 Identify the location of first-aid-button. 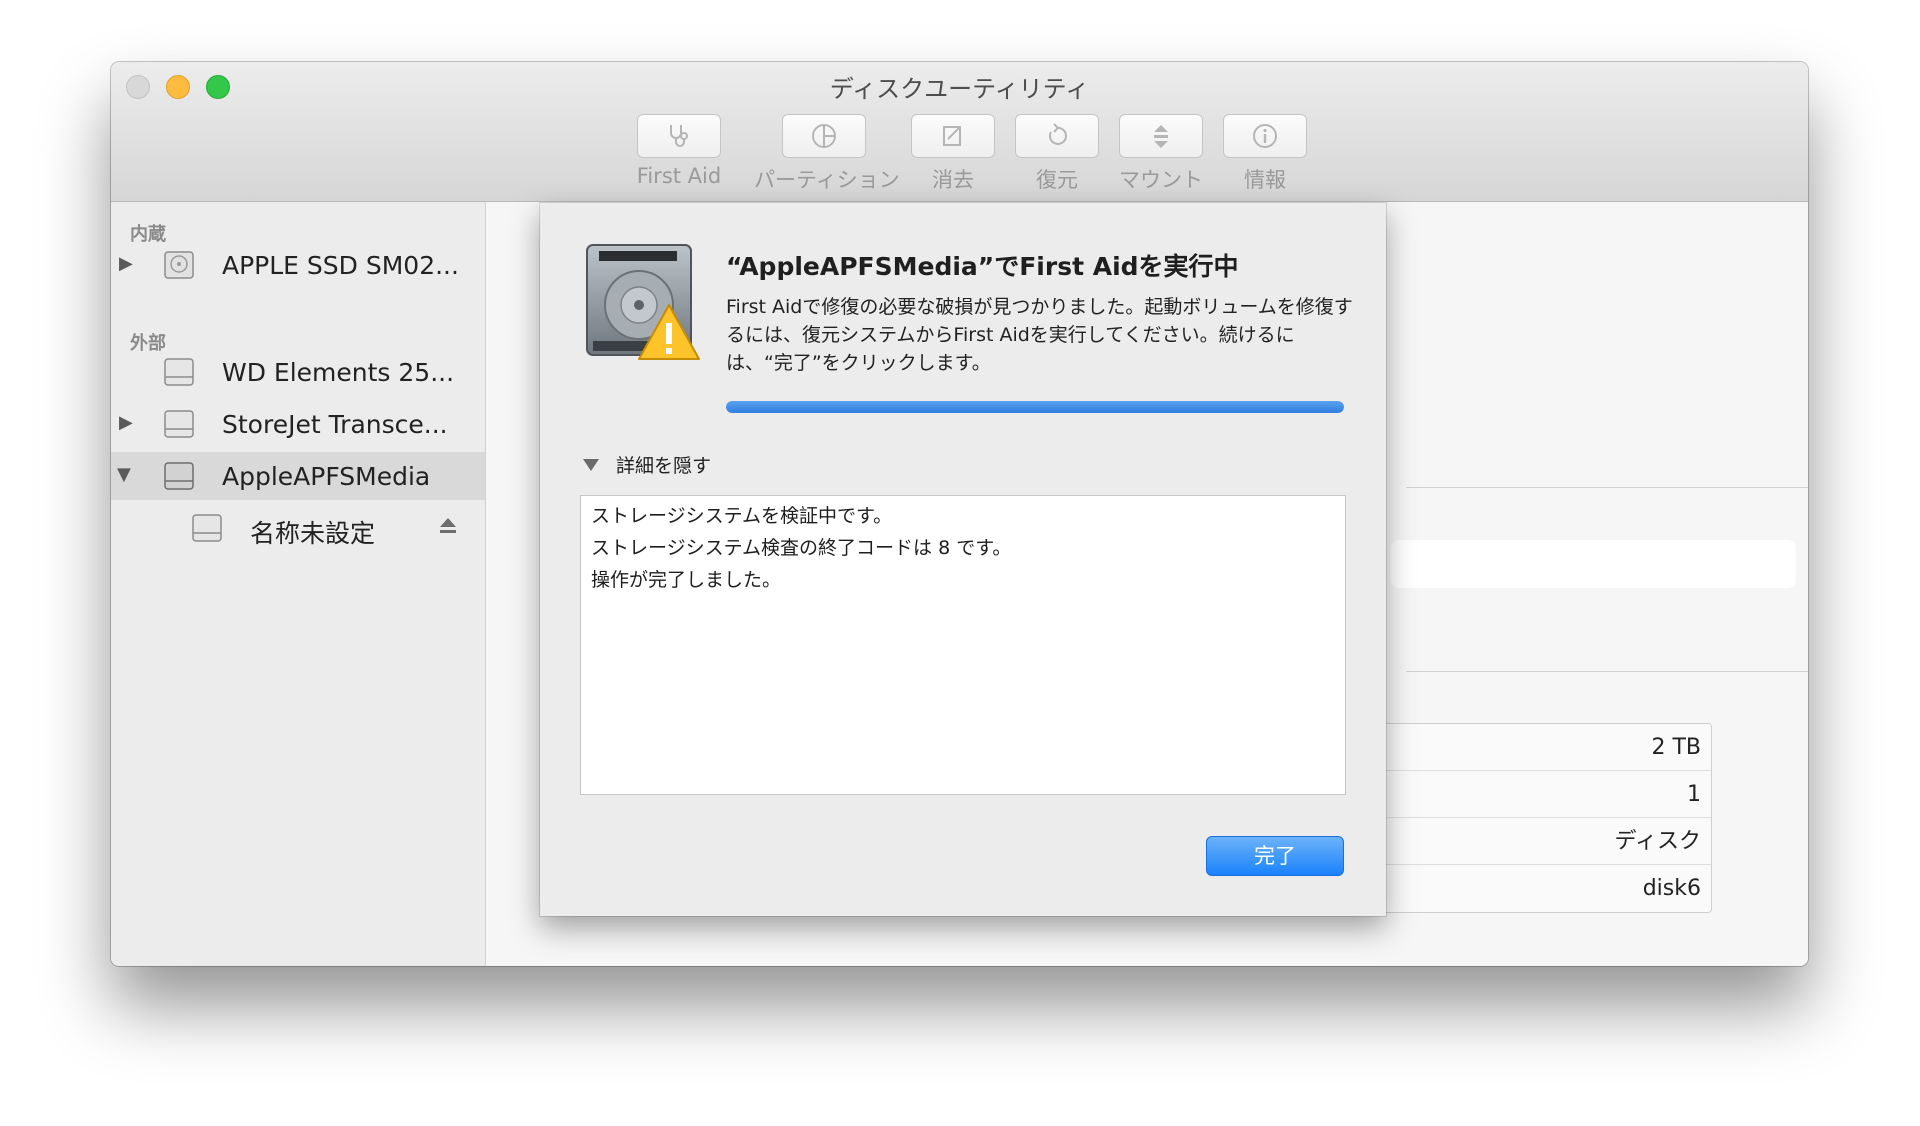
(679, 136).